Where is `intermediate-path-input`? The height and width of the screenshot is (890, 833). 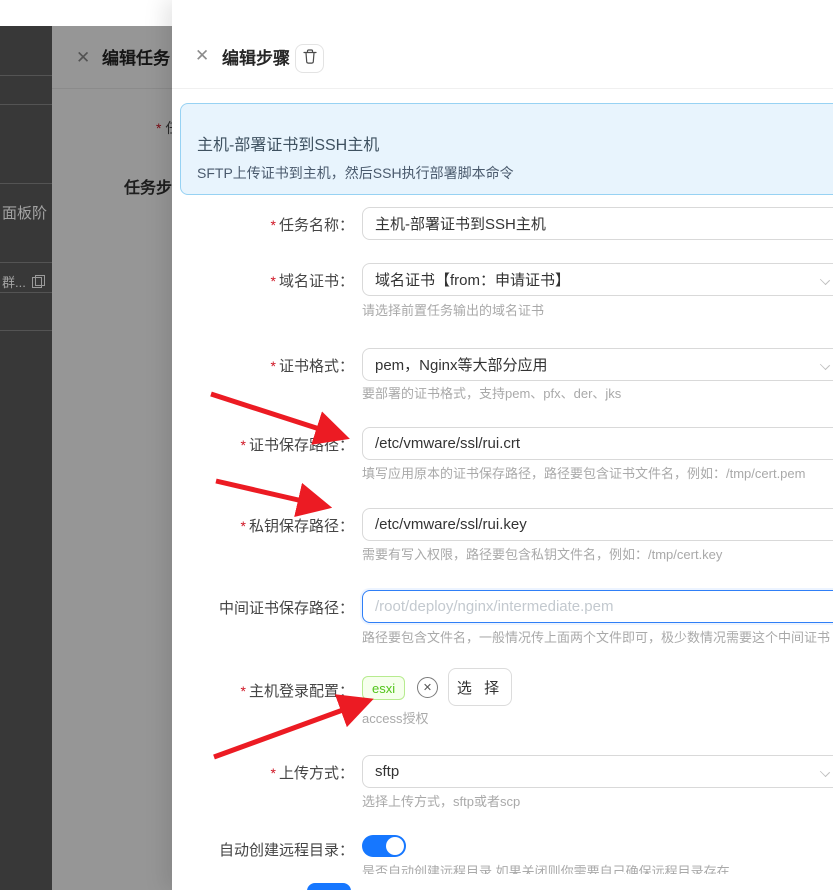
intermediate-path-input is located at coordinates (597, 606).